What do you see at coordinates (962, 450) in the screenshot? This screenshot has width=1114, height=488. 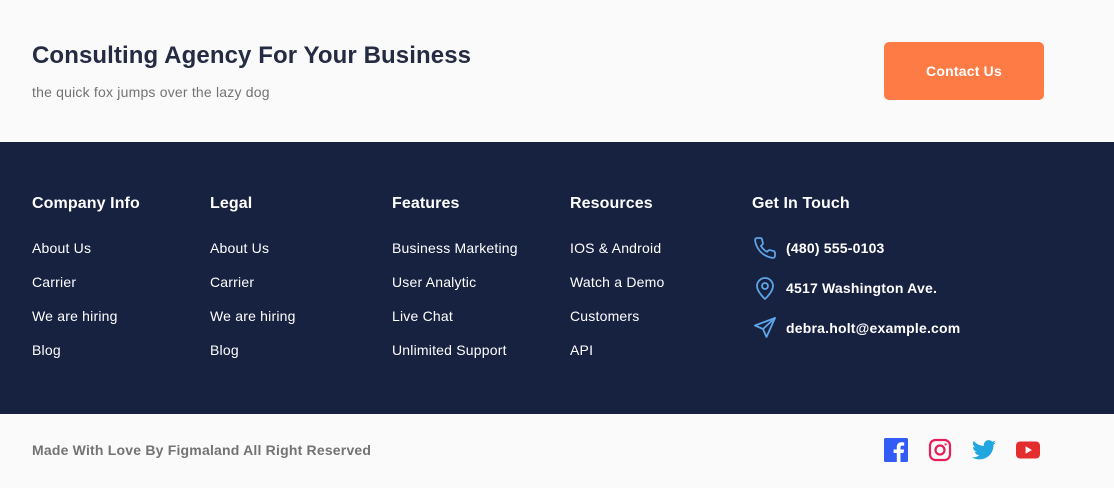 I see `social-links` at bounding box center [962, 450].